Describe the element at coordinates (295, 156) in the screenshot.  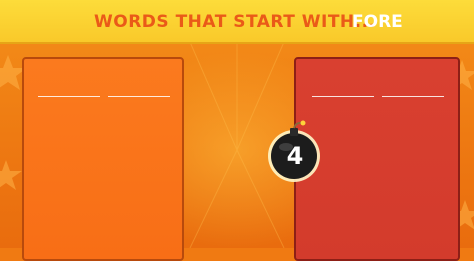
I see `countdown-number: 4` at that location.